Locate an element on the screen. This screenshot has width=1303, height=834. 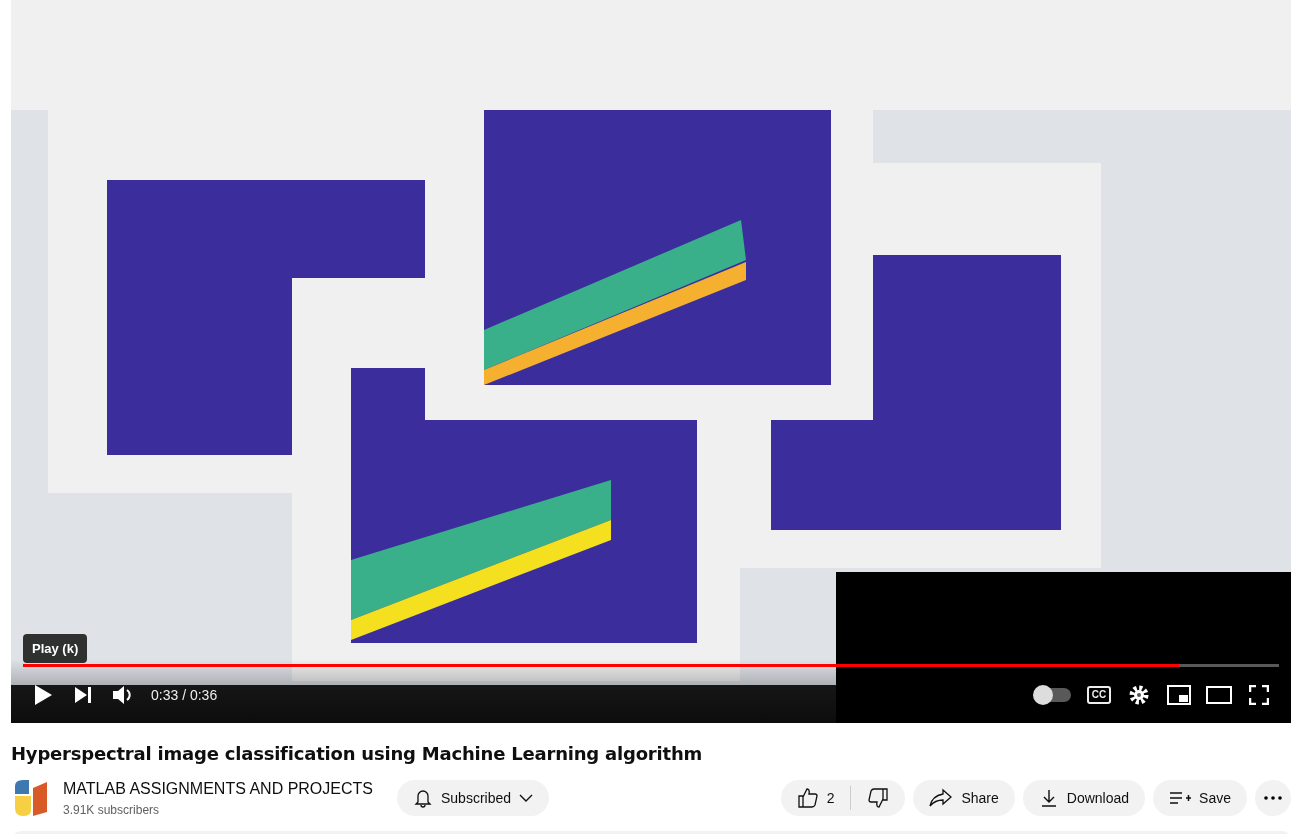
miniplayer-icon is located at coordinates (1179, 695).